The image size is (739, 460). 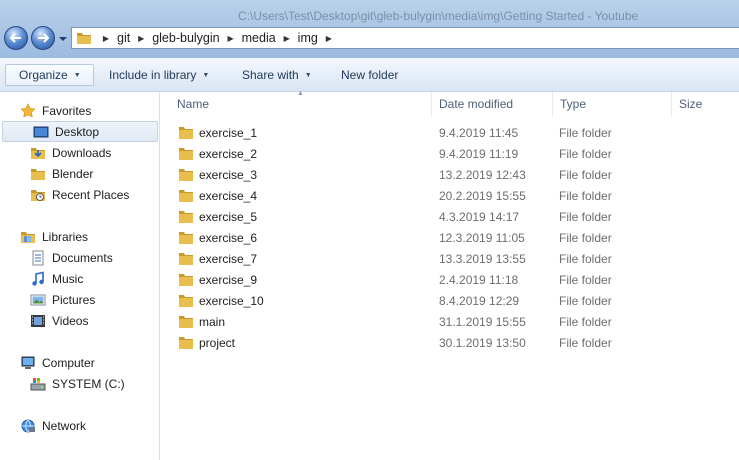 What do you see at coordinates (80, 131) in the screenshot?
I see `nav-item-desktop: Desktop` at bounding box center [80, 131].